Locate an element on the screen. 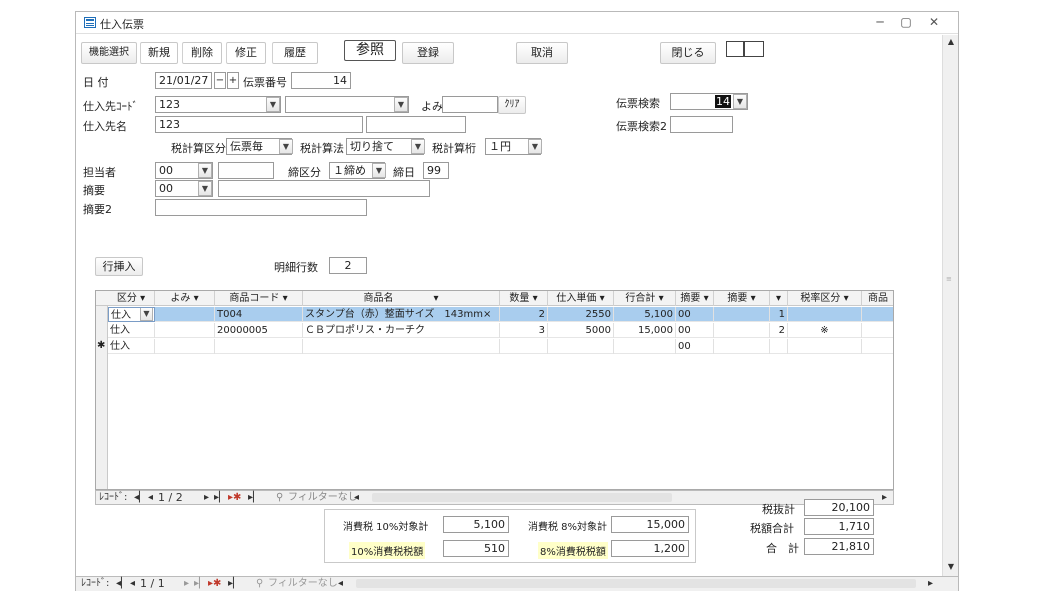 The width and height of the screenshot is (1056, 615). column-header-yomi: よみ ▾ is located at coordinates (185, 298).